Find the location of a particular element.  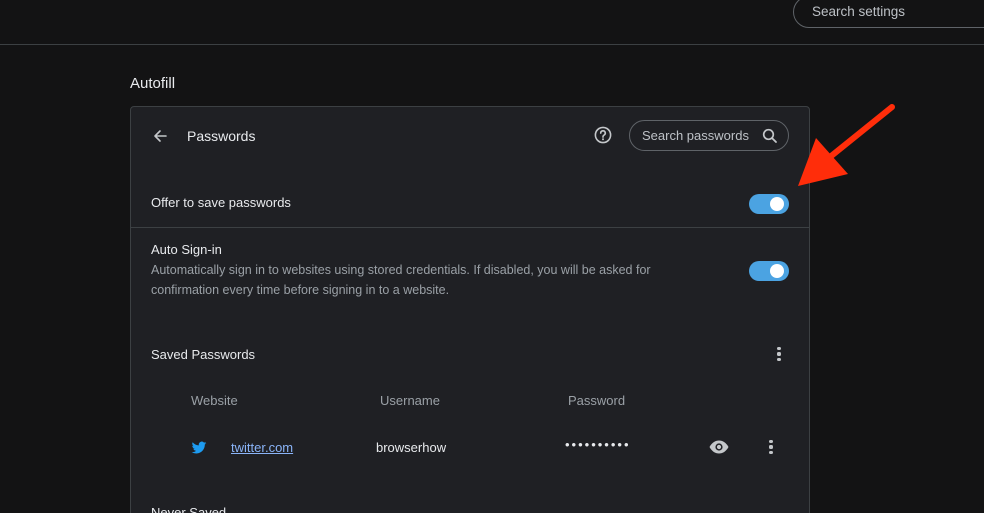

column-header-username: Username is located at coordinates (410, 400).